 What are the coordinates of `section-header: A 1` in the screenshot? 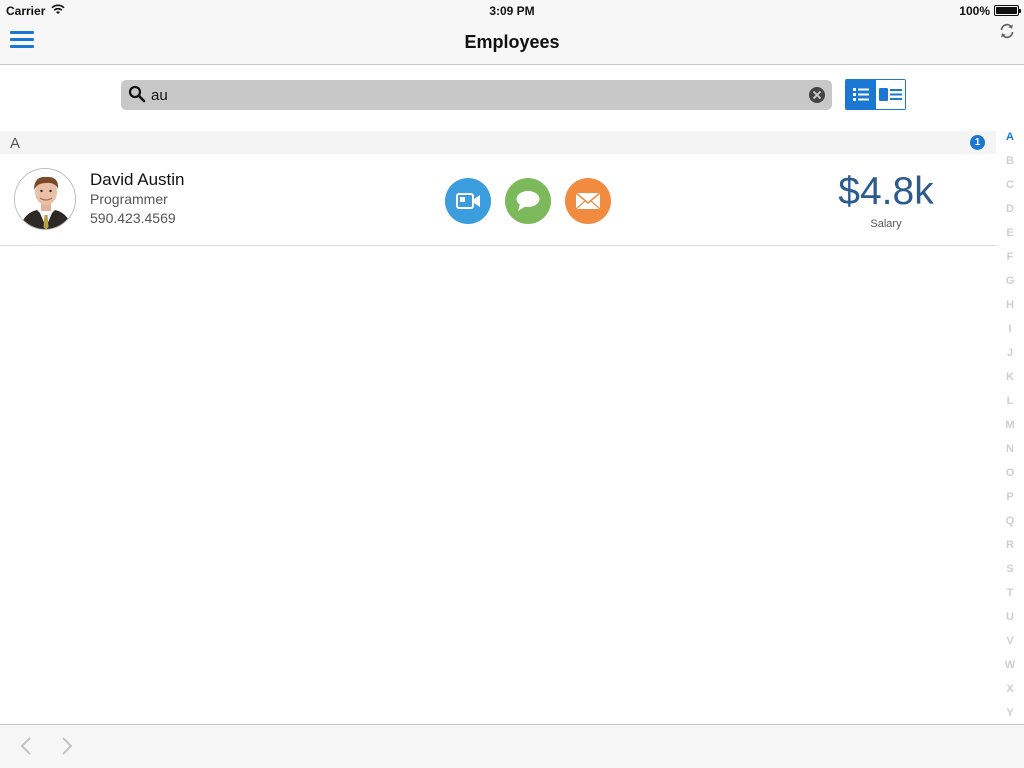 It's located at (498, 142).